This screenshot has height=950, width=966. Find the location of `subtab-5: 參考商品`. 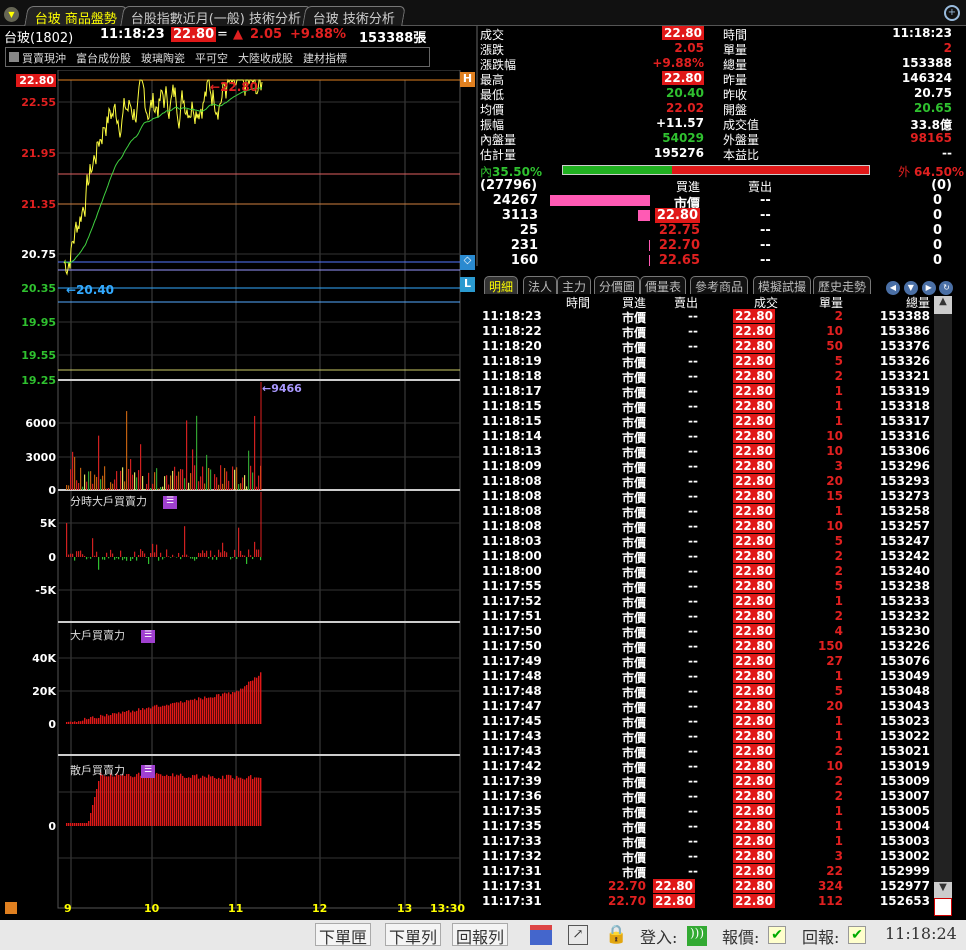

subtab-5: 參考商品 is located at coordinates (719, 285).